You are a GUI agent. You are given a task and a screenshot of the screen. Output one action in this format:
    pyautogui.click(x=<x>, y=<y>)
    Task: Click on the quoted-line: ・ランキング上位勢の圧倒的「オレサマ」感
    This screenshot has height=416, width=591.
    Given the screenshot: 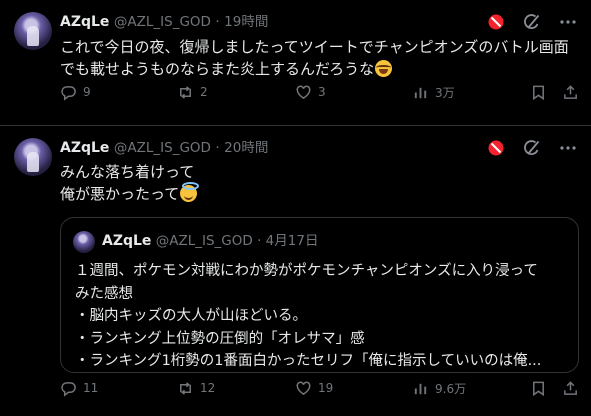 What is the action you would take?
    pyautogui.click(x=220, y=338)
    